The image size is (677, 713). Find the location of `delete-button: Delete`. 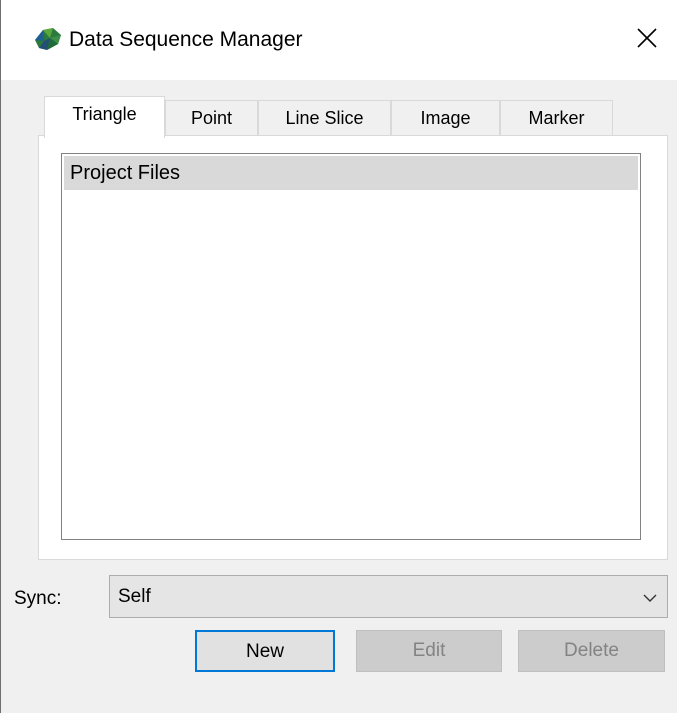

delete-button: Delete is located at coordinates (591, 651).